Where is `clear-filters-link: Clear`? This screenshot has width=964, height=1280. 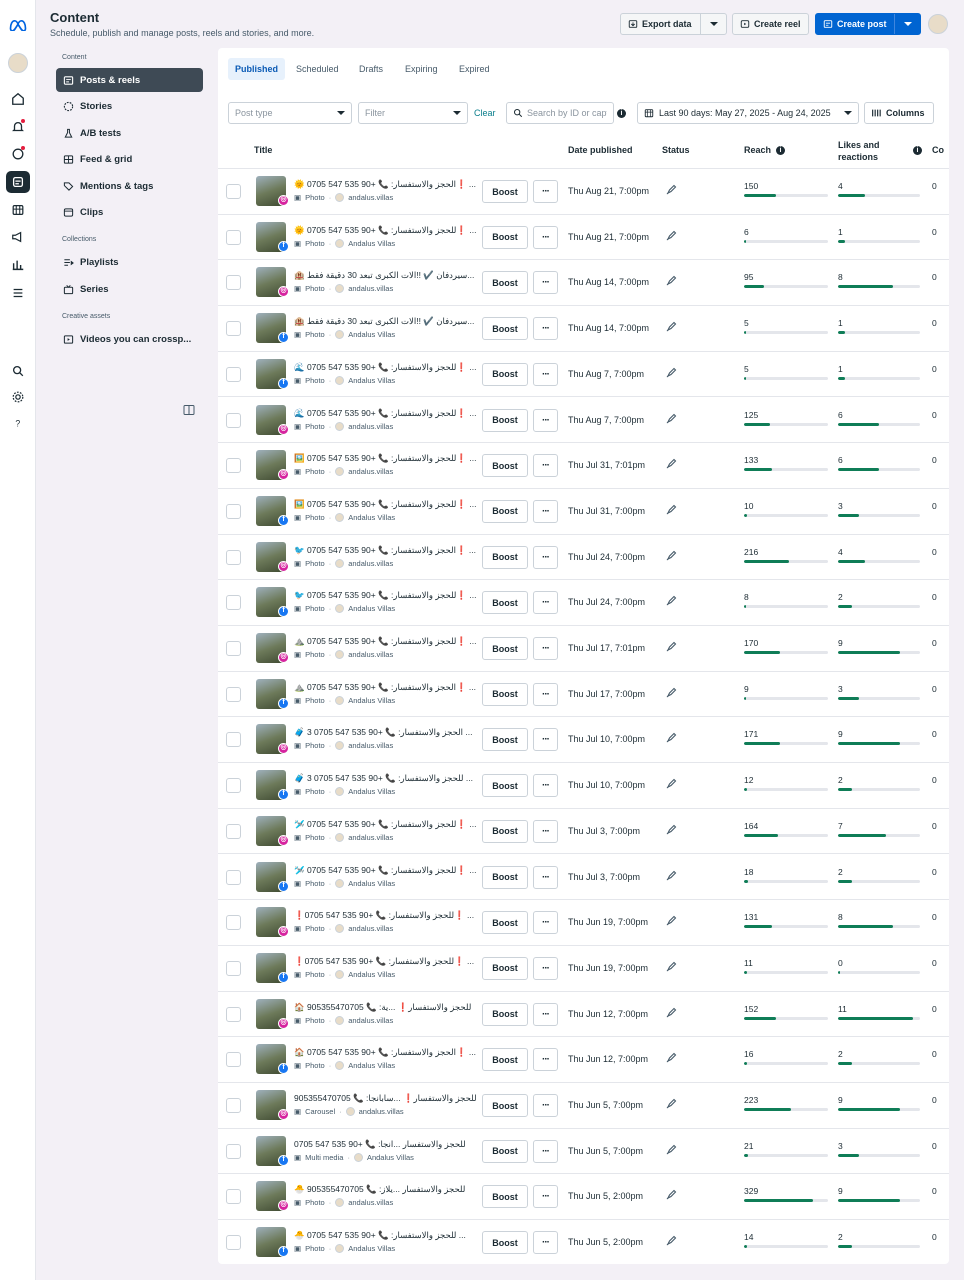 clear-filters-link: Clear is located at coordinates (485, 113).